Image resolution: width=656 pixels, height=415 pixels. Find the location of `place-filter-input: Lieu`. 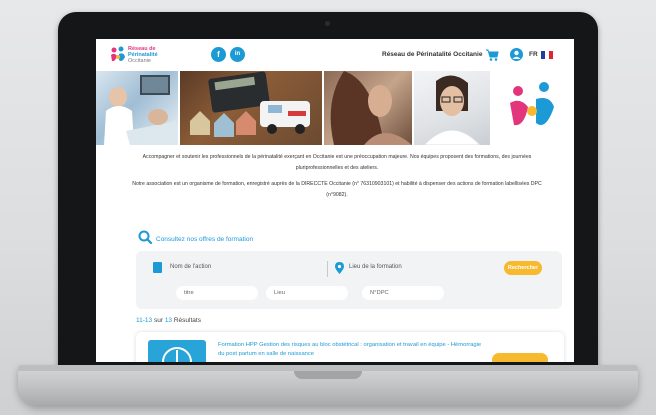

place-filter-input: Lieu is located at coordinates (307, 293).